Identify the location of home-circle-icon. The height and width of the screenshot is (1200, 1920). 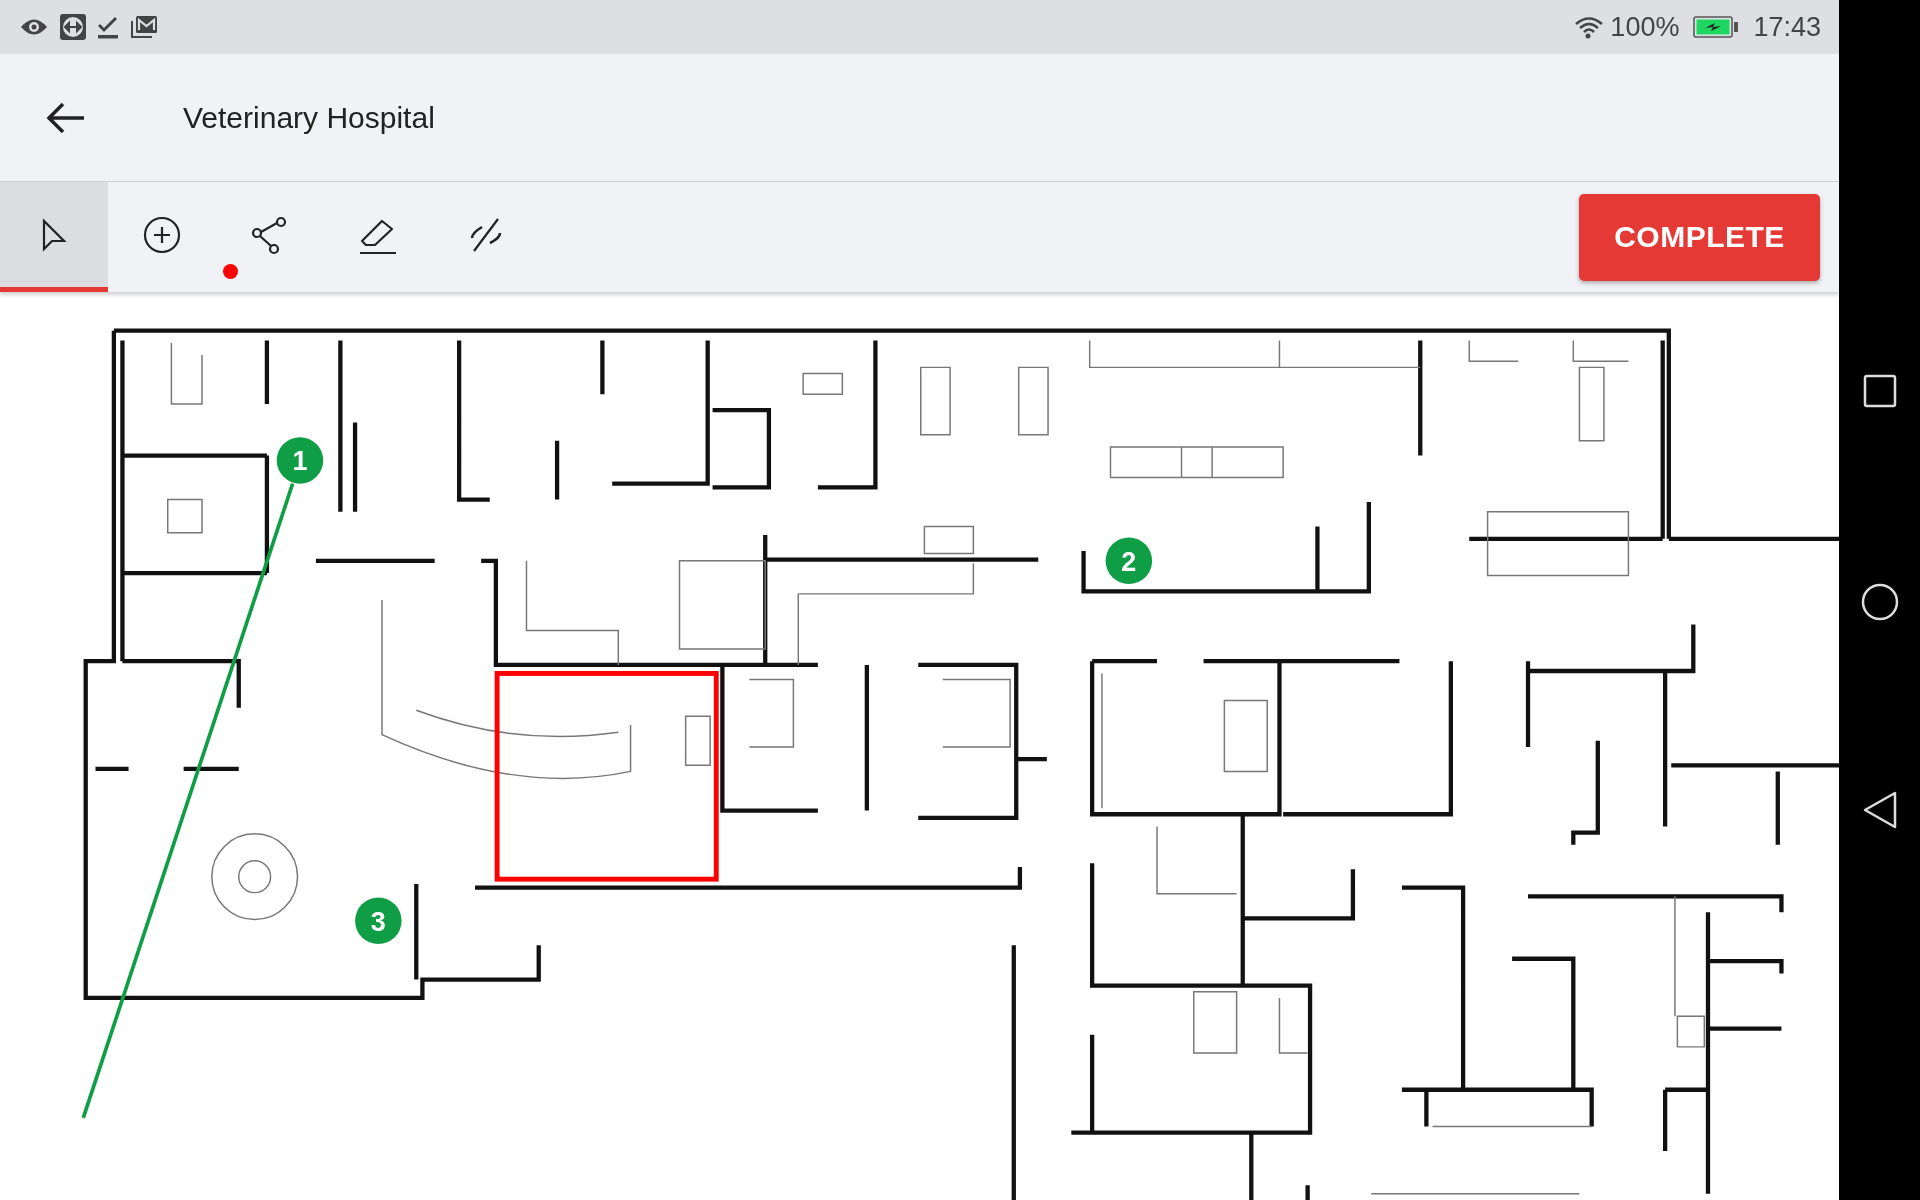
(1879, 602).